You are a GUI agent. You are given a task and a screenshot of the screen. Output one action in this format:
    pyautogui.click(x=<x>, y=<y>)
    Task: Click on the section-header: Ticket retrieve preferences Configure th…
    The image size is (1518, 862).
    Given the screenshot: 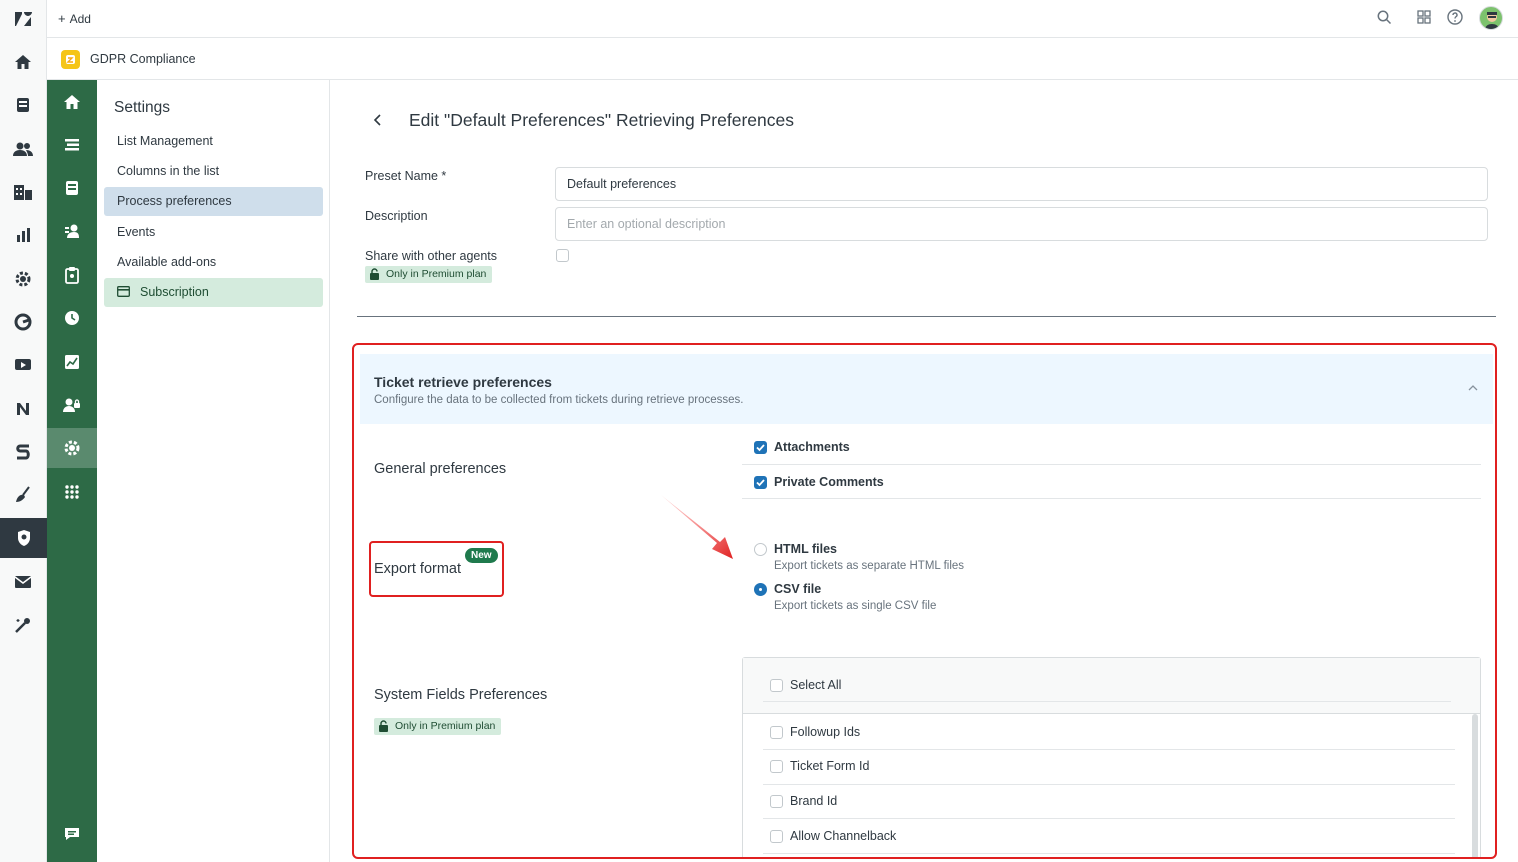 What is the action you would take?
    pyautogui.click(x=926, y=389)
    